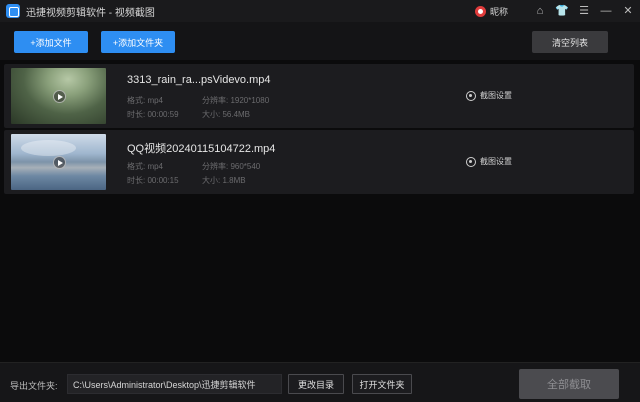 The image size is (640, 402). What do you see at coordinates (199, 80) in the screenshot?
I see `file-name: 3313_rain_ra...psVidevo.mp4` at bounding box center [199, 80].